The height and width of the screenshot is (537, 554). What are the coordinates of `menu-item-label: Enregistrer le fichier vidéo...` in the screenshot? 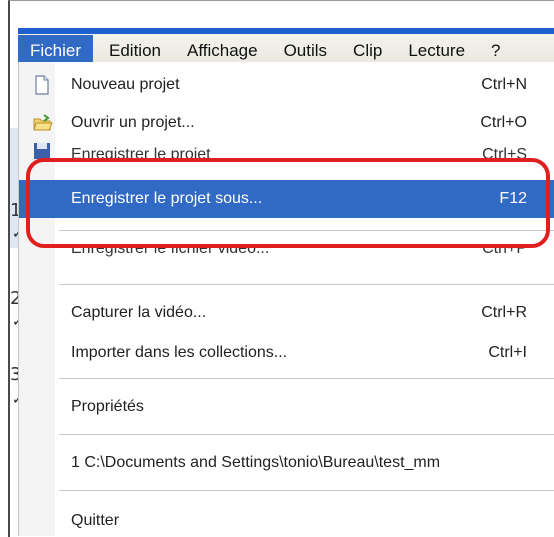 It's located at (170, 252).